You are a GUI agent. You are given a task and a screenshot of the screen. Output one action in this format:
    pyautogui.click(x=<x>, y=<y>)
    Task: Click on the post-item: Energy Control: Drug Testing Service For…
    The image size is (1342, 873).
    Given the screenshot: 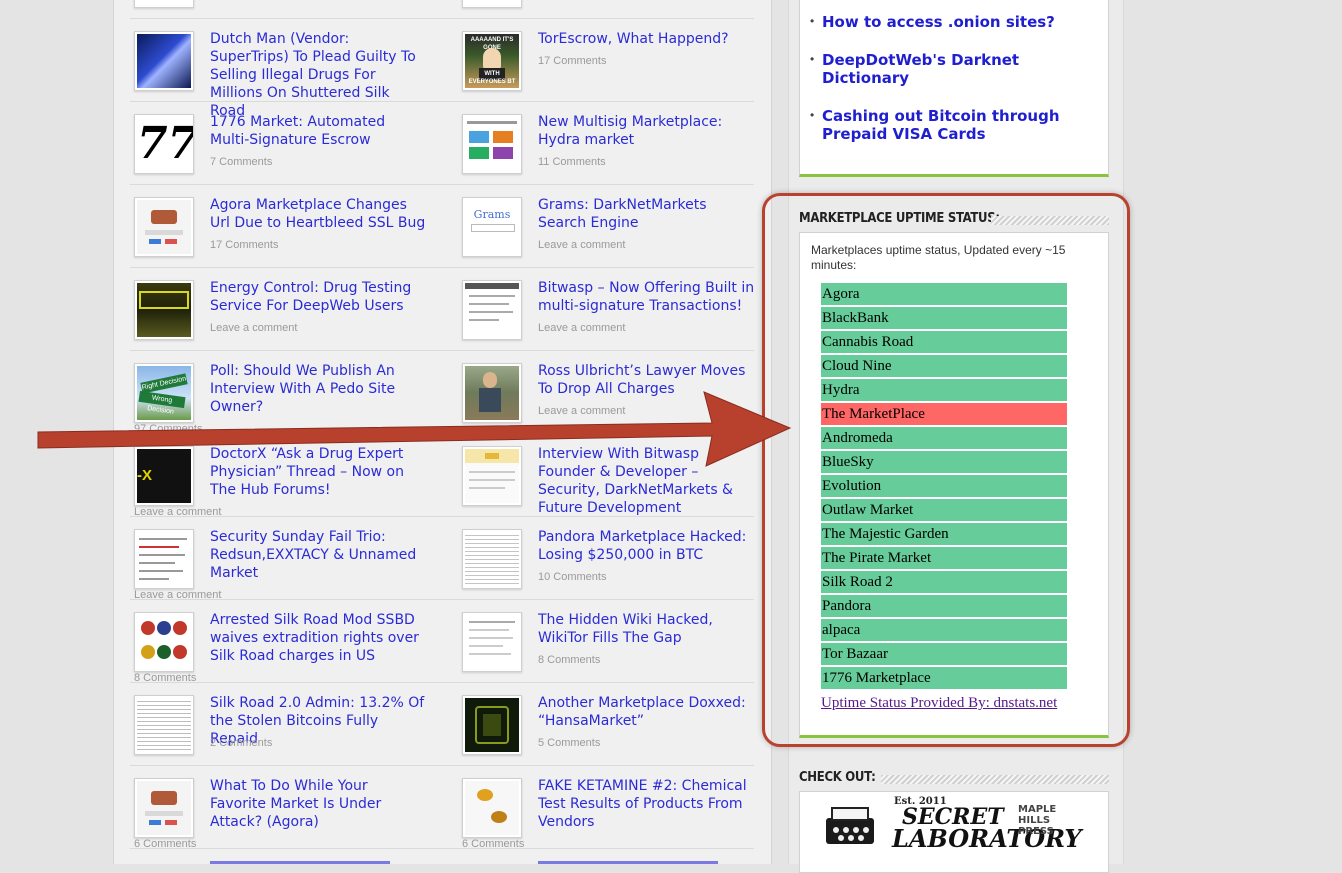 What is the action you would take?
    pyautogui.click(x=284, y=321)
    